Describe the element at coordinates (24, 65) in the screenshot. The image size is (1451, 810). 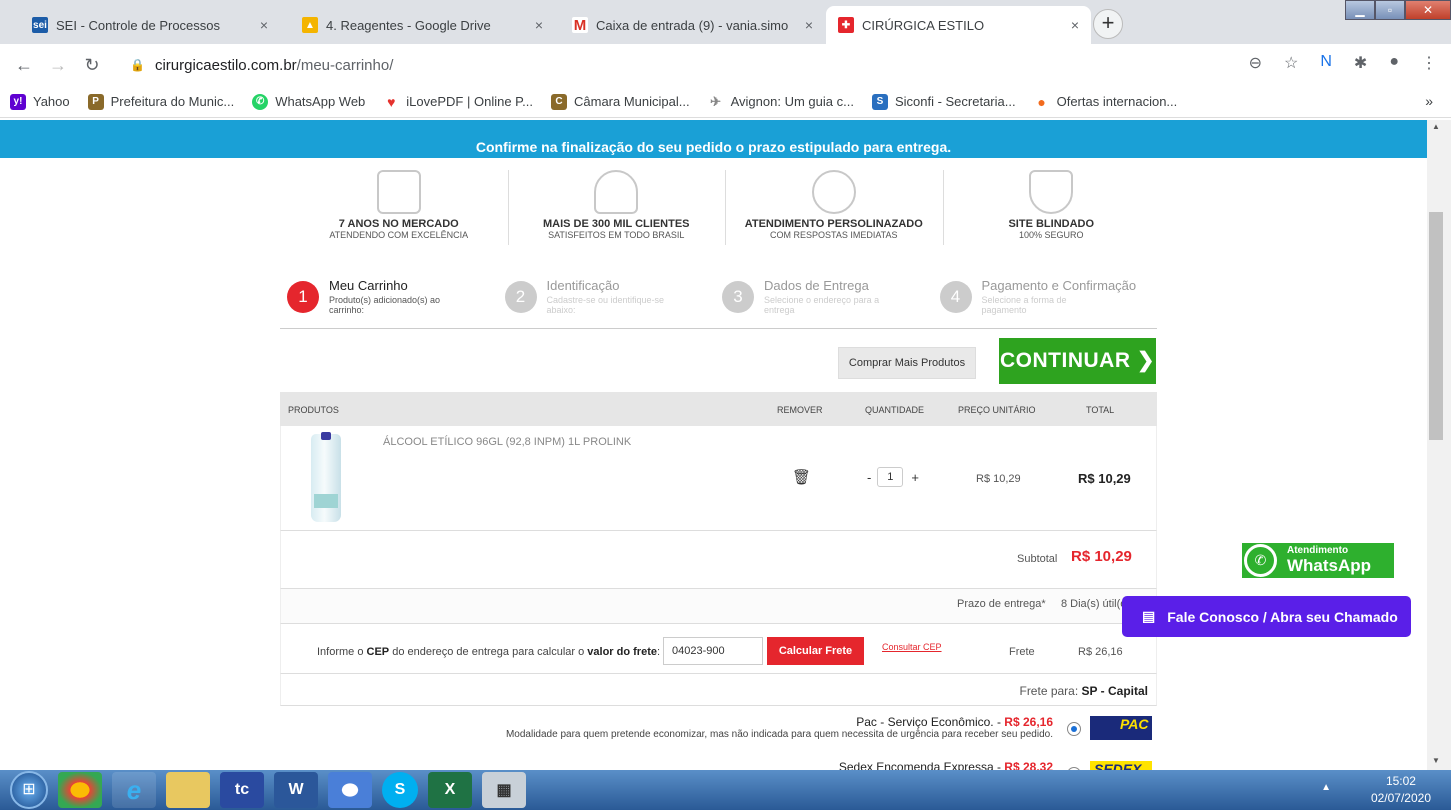
I see `back-icon: ←` at that location.